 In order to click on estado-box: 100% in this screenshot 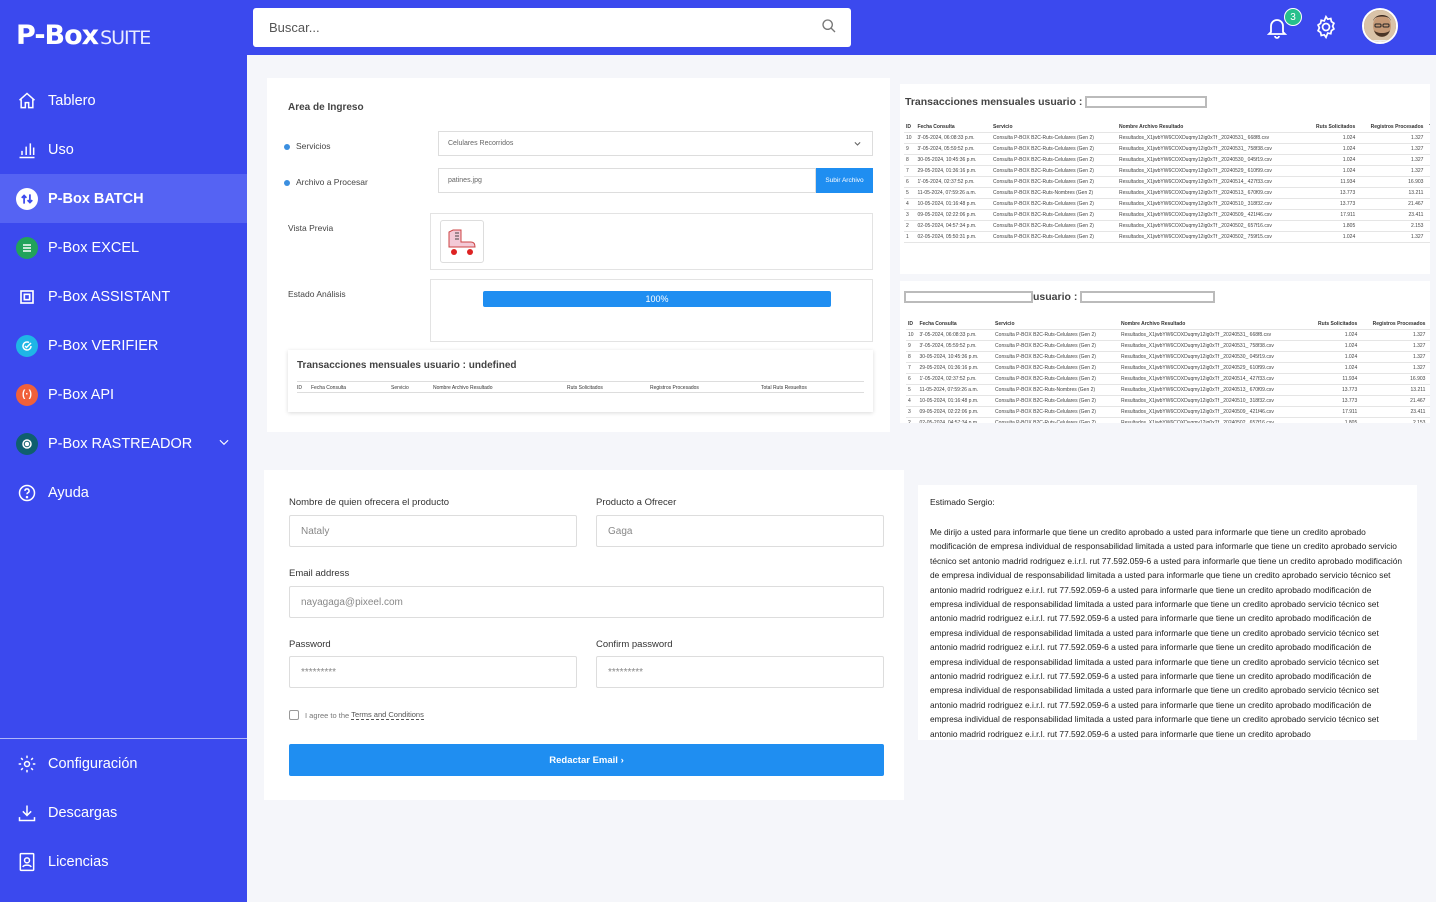, I will do `click(651, 310)`.